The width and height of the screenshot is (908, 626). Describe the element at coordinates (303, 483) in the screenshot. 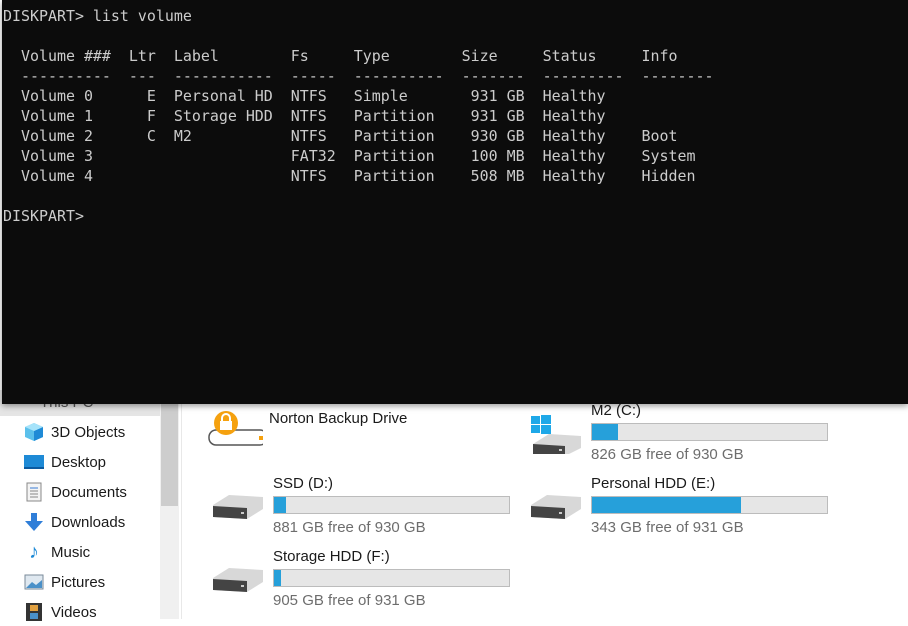

I see `drive-name: SSD (D:)` at that location.